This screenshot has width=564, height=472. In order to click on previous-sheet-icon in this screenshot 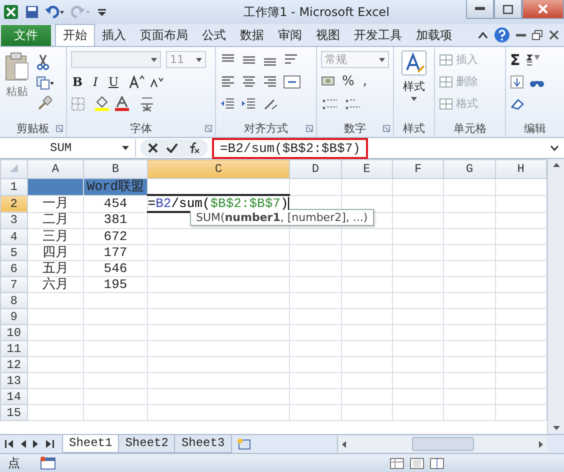, I will do `click(23, 444)`.